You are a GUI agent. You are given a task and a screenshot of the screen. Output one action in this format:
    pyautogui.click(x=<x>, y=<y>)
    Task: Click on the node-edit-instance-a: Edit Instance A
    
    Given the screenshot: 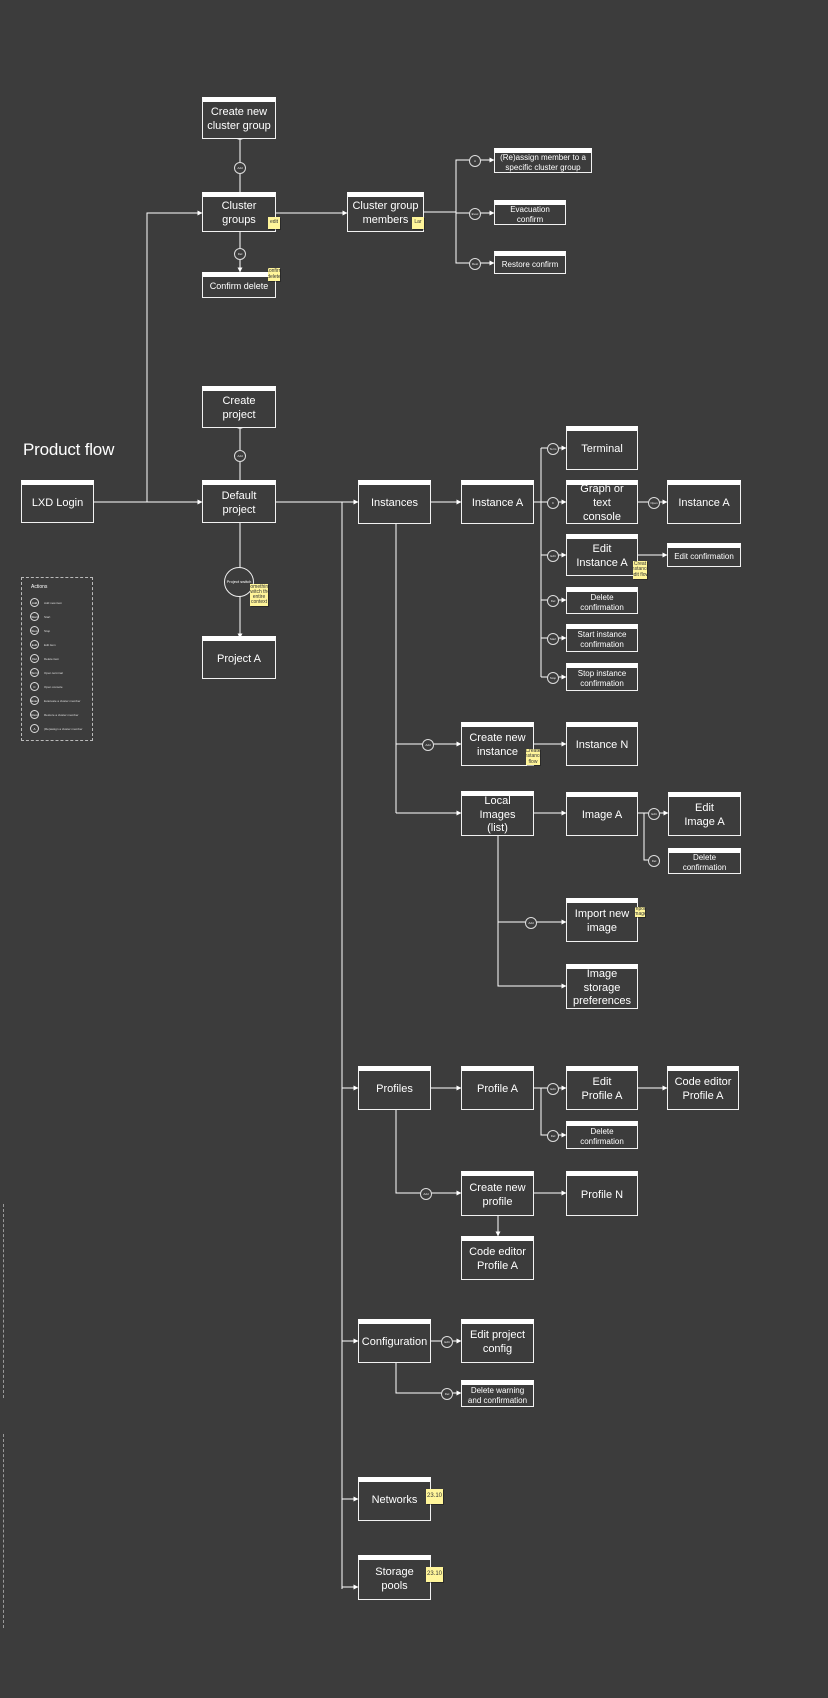 What is the action you would take?
    pyautogui.click(x=602, y=555)
    